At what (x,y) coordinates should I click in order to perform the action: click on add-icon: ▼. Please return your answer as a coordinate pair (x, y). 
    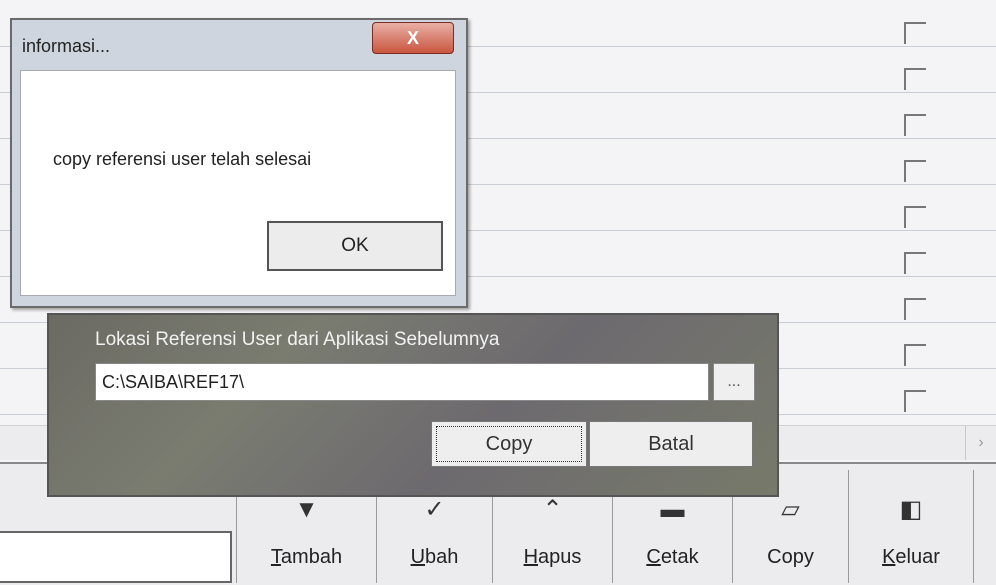
    Looking at the image, I should click on (306, 509).